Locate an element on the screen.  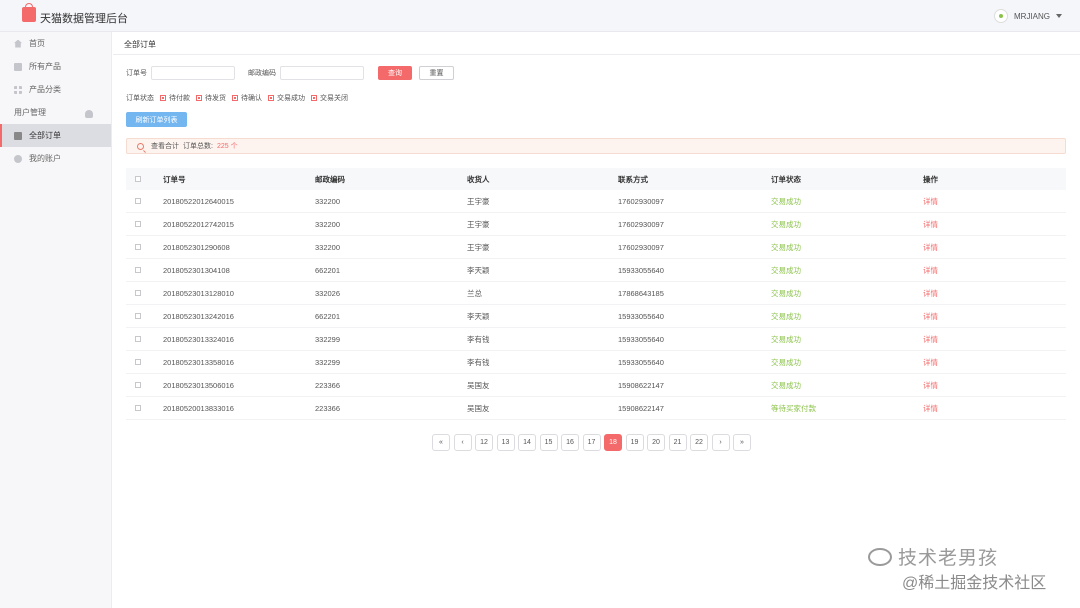
phone-cell: 17602930097 is located at coordinates (641, 247).